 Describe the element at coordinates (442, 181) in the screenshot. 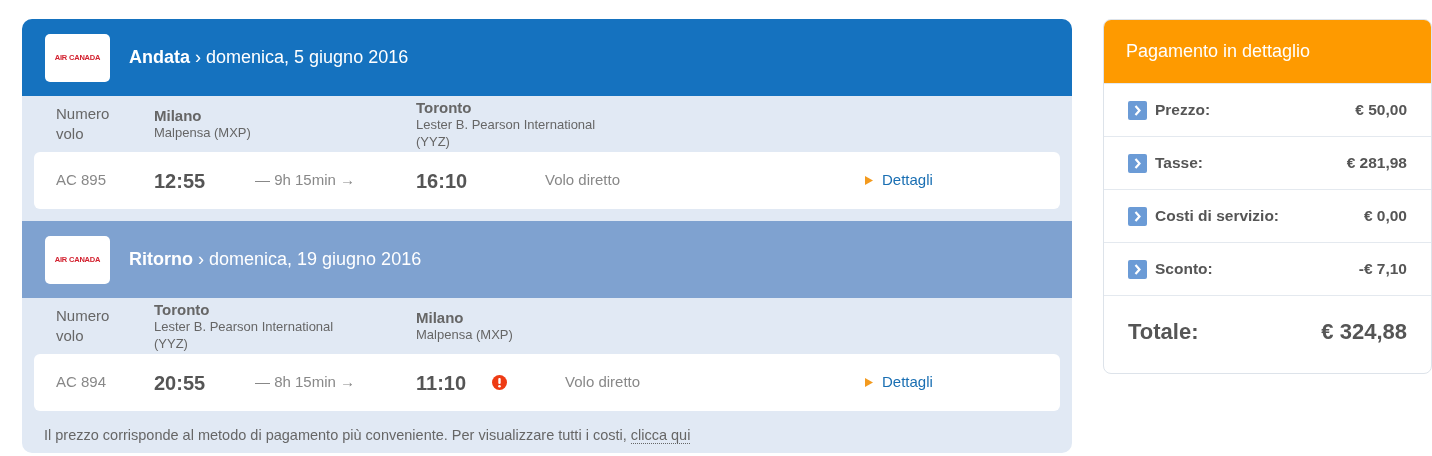

I see `arrival-time: 16:10` at that location.